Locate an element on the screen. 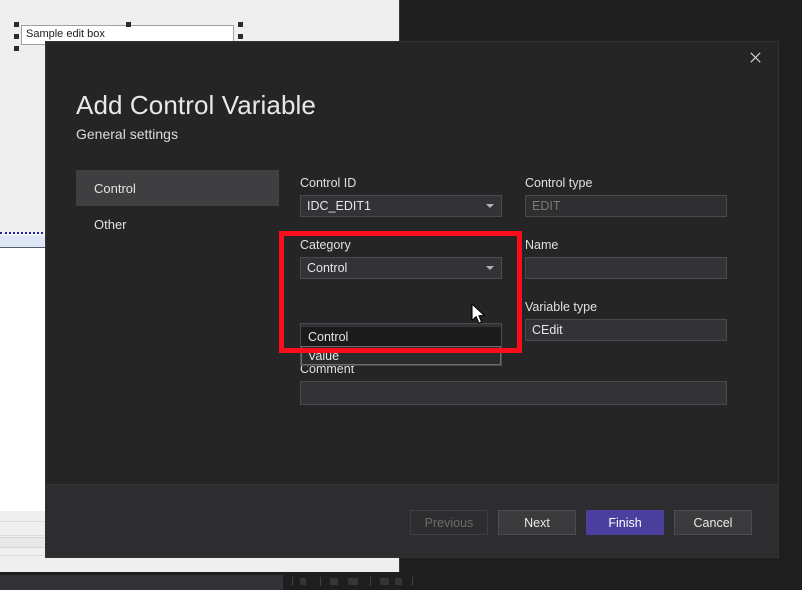 The height and width of the screenshot is (590, 802). page-subtitle: General settings is located at coordinates (127, 134).